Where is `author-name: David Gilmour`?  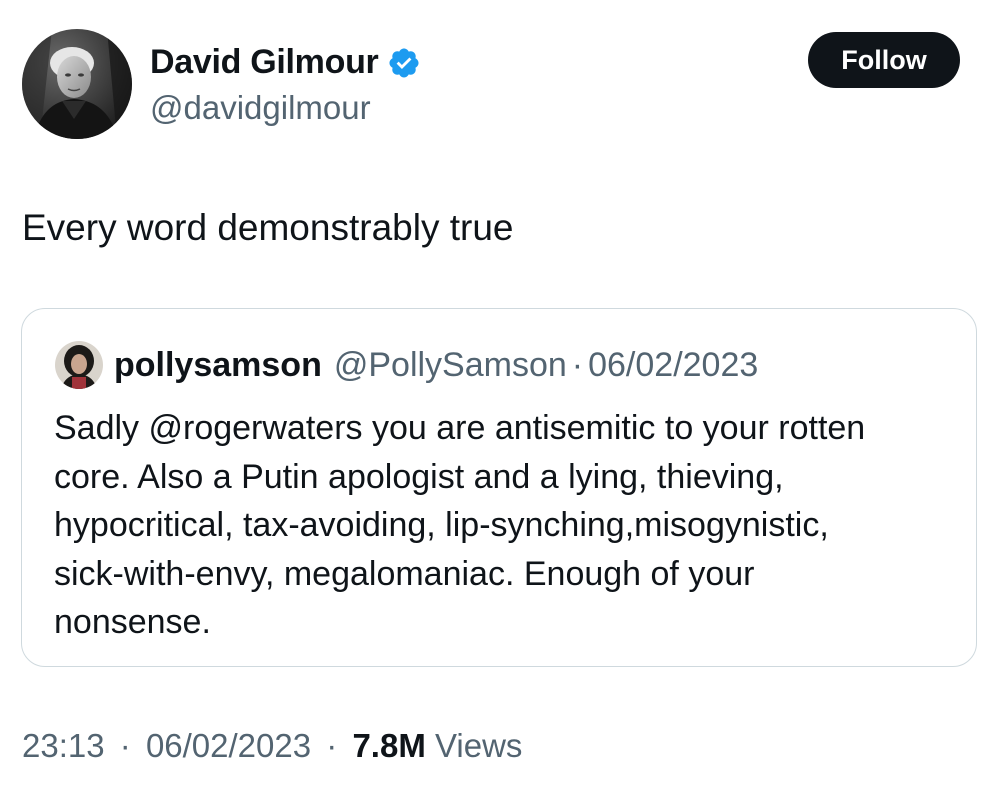
author-name: David Gilmour is located at coordinates (285, 62).